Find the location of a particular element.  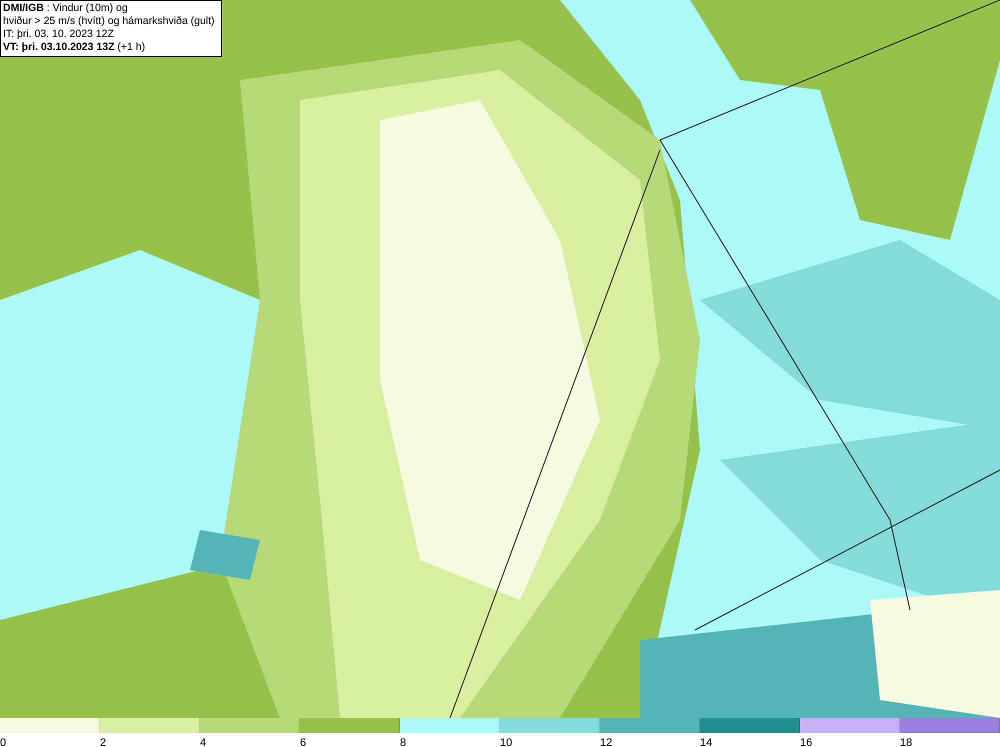

title-line: DMI/IGB : Vindur (10m) og is located at coordinates (66, 8).